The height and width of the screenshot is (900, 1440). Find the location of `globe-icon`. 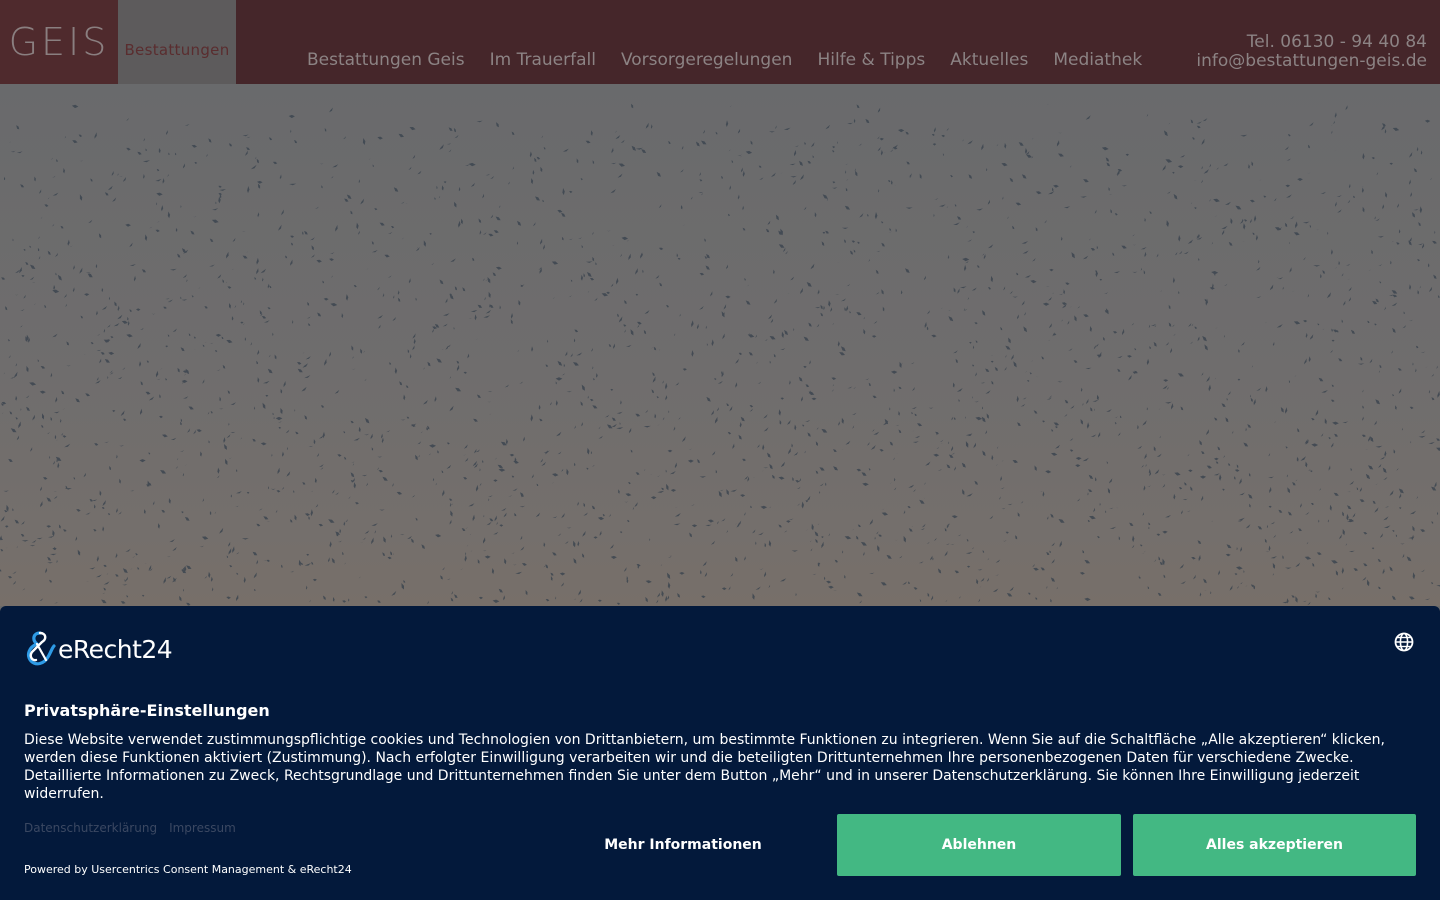

globe-icon is located at coordinates (1404, 642).